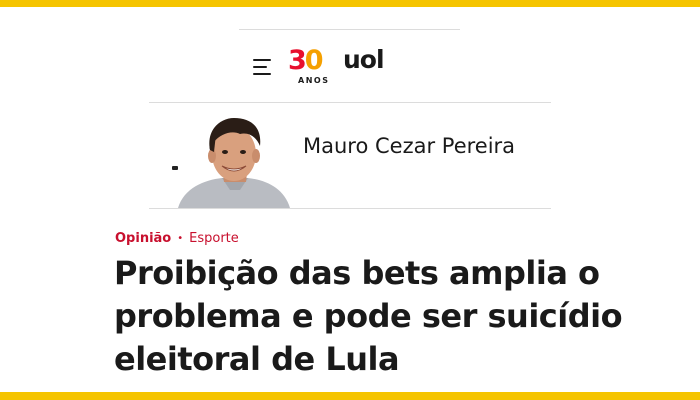 This screenshot has height=400, width=700. Describe the element at coordinates (232, 162) in the screenshot. I see `author-avatar` at that location.